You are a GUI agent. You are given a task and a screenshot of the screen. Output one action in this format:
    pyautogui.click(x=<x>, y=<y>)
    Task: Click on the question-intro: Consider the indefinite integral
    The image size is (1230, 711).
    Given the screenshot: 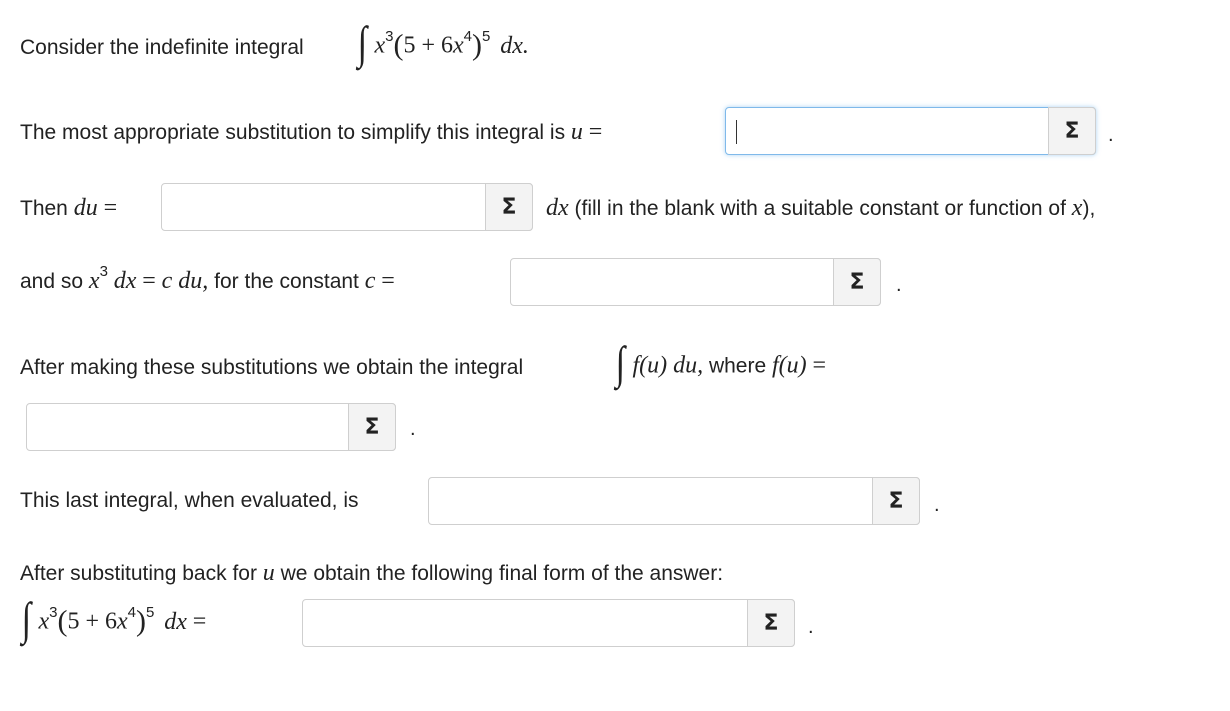 What is the action you would take?
    pyautogui.click(x=162, y=48)
    